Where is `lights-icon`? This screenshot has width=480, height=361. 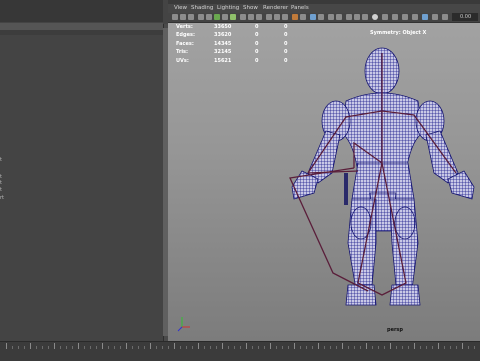
lights-icon is located at coordinates (303, 17).